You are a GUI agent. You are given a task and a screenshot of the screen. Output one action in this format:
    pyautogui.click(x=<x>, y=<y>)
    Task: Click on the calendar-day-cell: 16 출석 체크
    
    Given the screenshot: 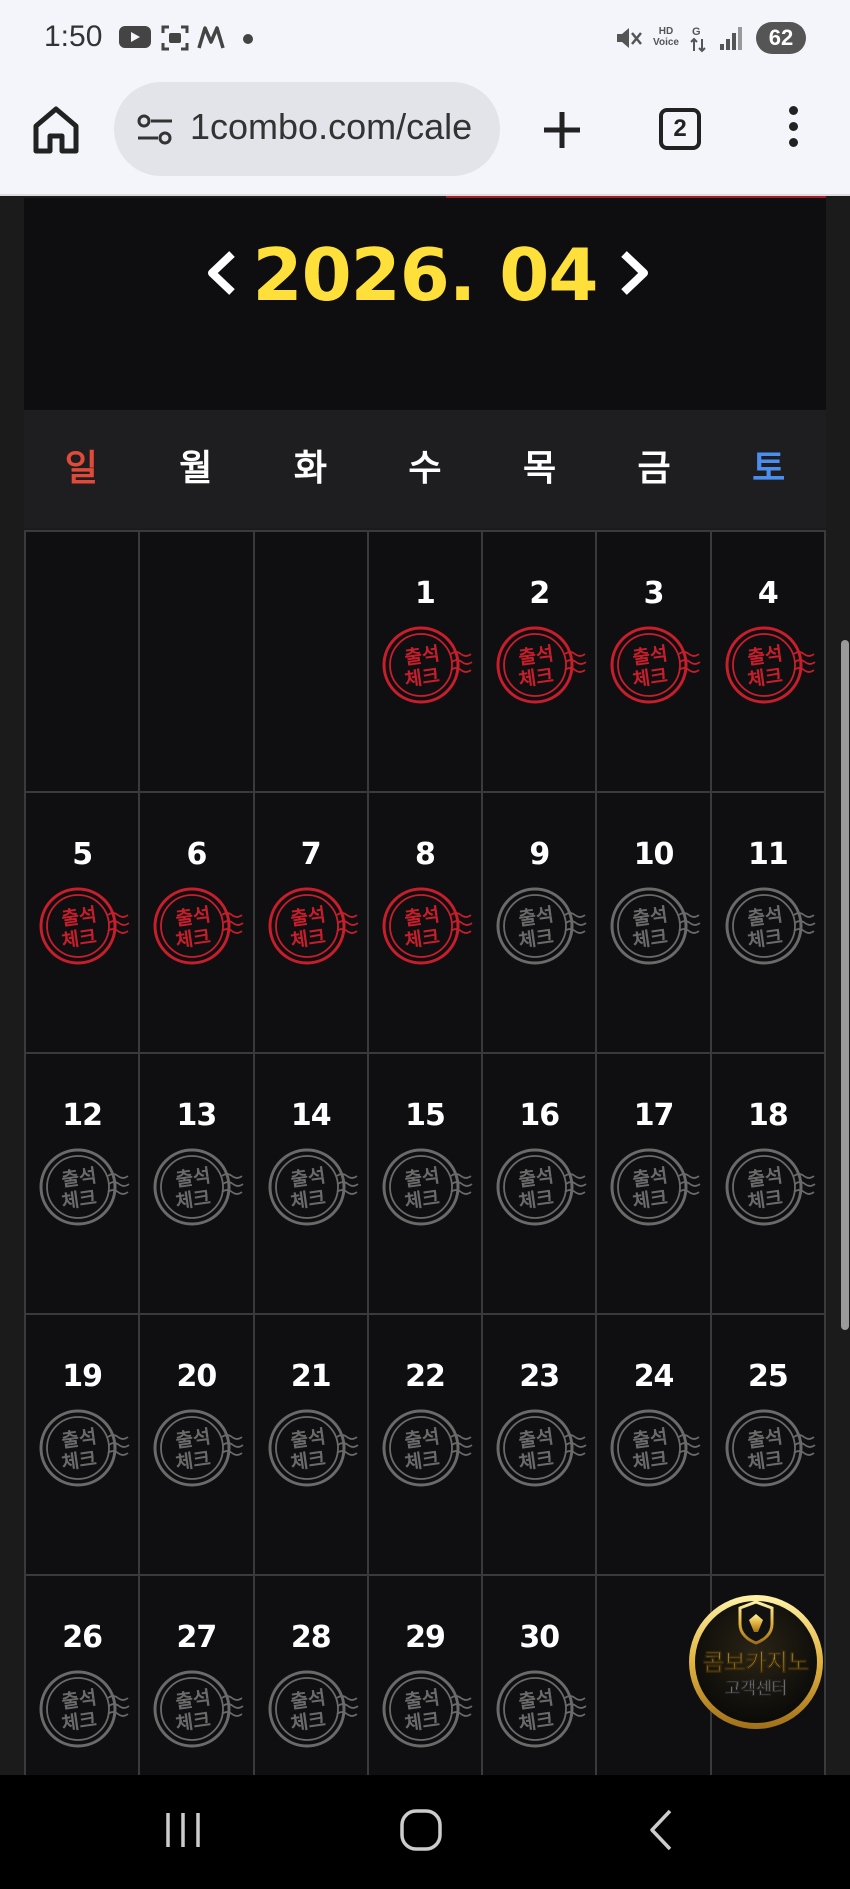 What is the action you would take?
    pyautogui.click(x=540, y=1184)
    